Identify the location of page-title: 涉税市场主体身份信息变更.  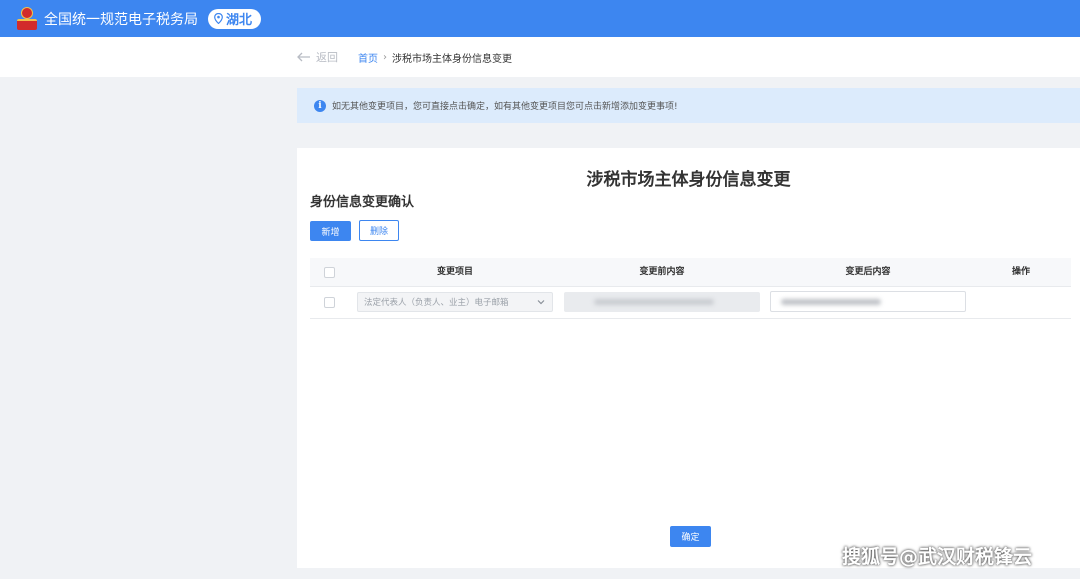
(688, 180).